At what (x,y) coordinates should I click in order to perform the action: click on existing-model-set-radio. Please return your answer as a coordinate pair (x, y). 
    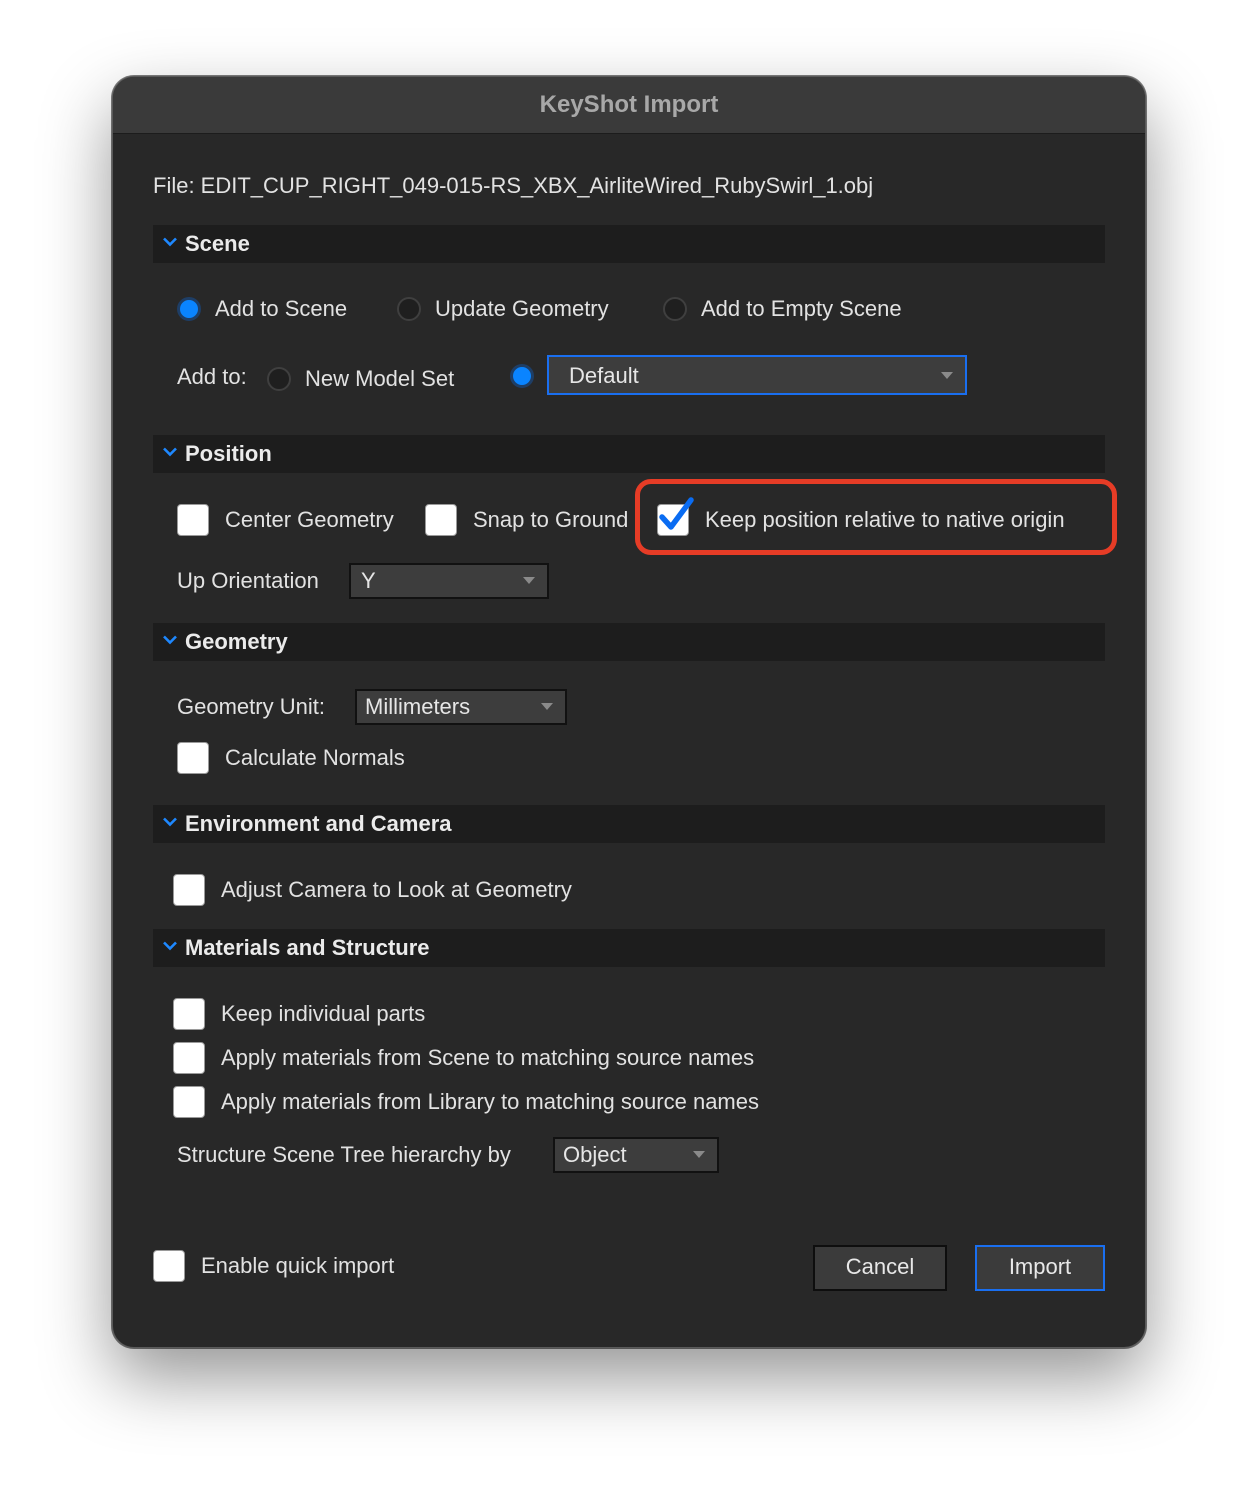
    Looking at the image, I should click on (522, 376).